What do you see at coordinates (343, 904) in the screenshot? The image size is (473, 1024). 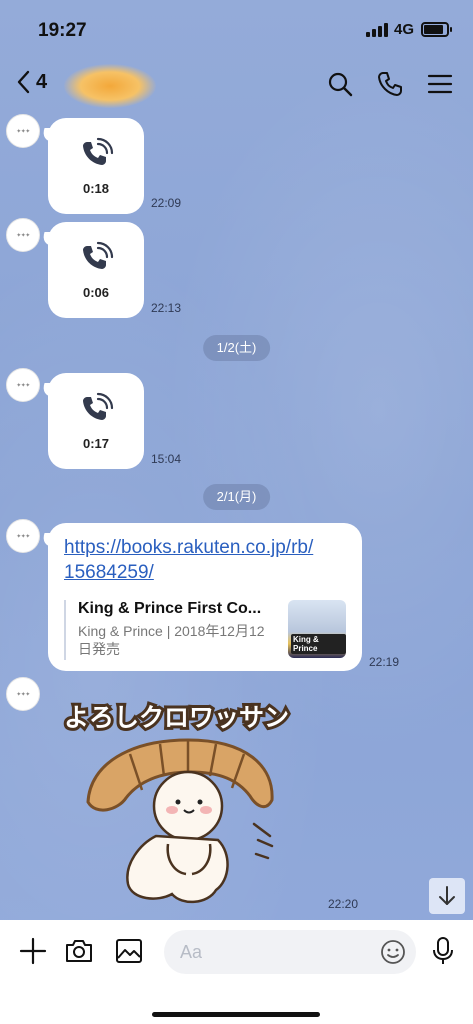 I see `message-time: 22:20` at bounding box center [343, 904].